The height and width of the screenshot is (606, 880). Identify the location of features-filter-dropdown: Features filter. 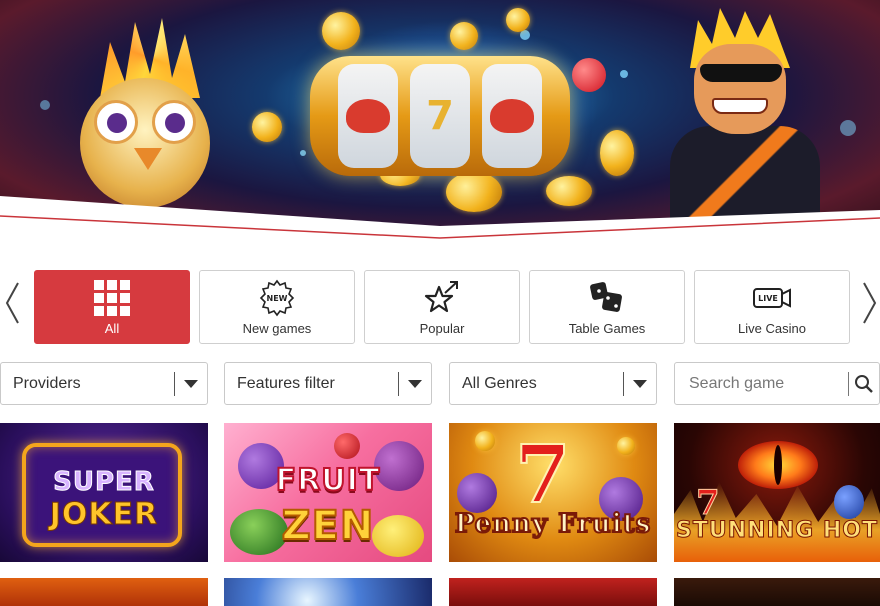
(328, 383).